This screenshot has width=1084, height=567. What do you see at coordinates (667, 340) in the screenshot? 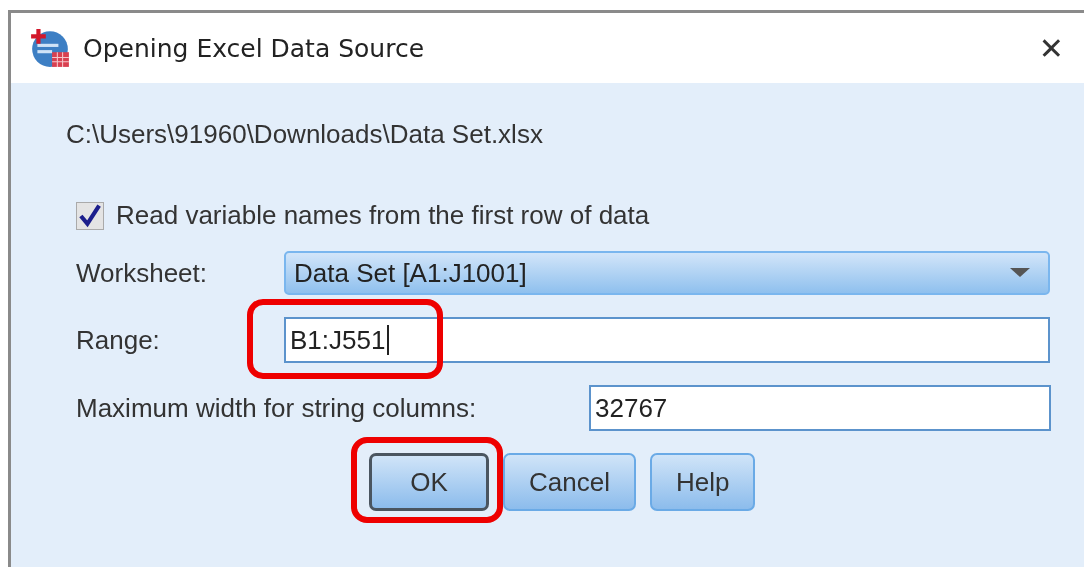
I see `range-field: B1:J551` at bounding box center [667, 340].